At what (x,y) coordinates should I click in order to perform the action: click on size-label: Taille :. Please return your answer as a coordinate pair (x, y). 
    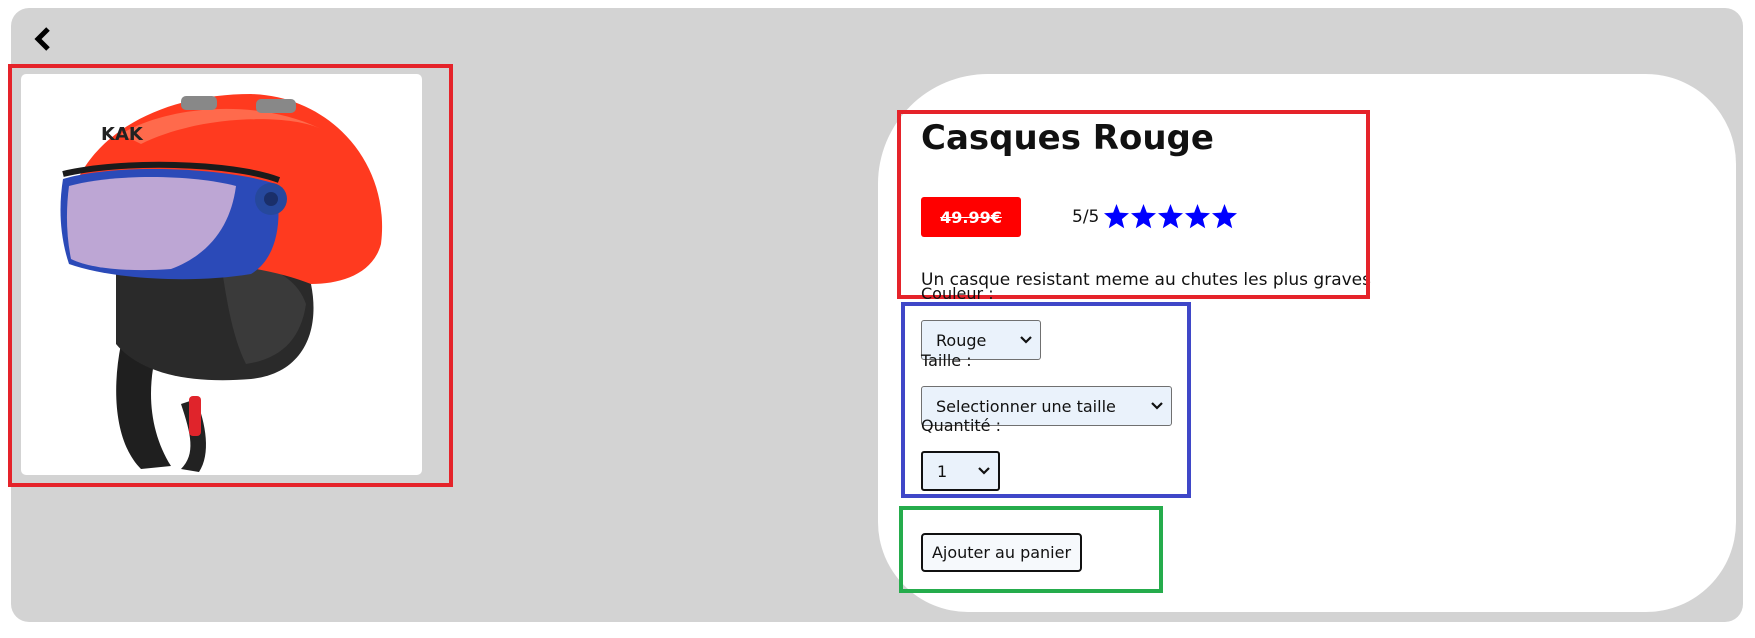
    Looking at the image, I should click on (946, 360).